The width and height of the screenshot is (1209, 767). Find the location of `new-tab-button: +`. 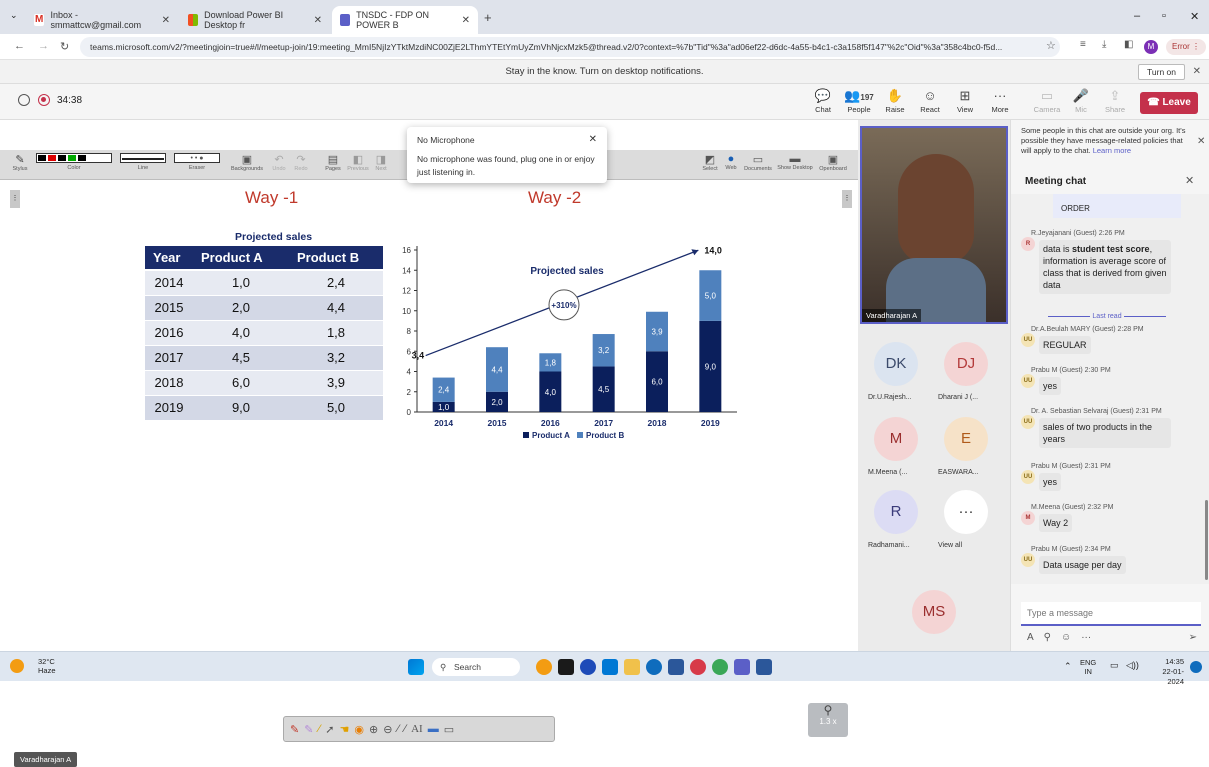

new-tab-button: + is located at coordinates (488, 17).